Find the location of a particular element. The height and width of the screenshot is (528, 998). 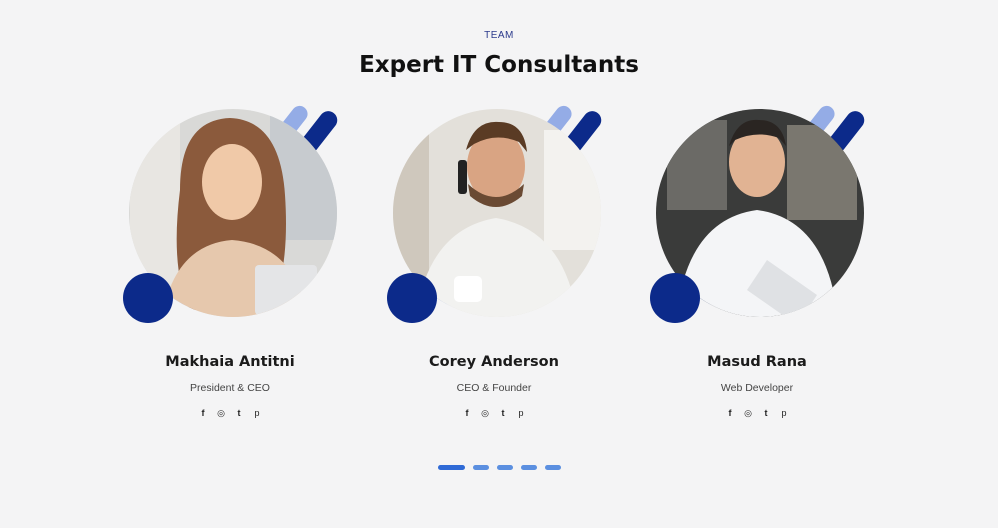

member-role: Web Developer is located at coordinates (757, 388).